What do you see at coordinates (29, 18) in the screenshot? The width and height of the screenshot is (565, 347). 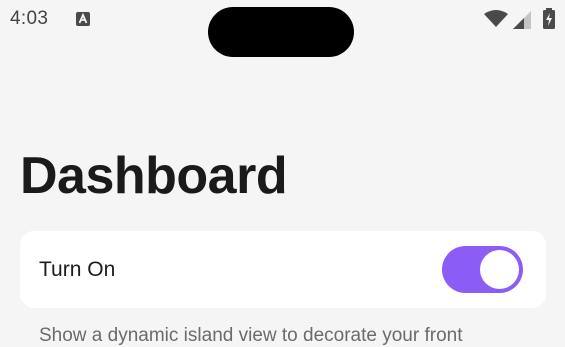 I see `status-time: 4:03` at bounding box center [29, 18].